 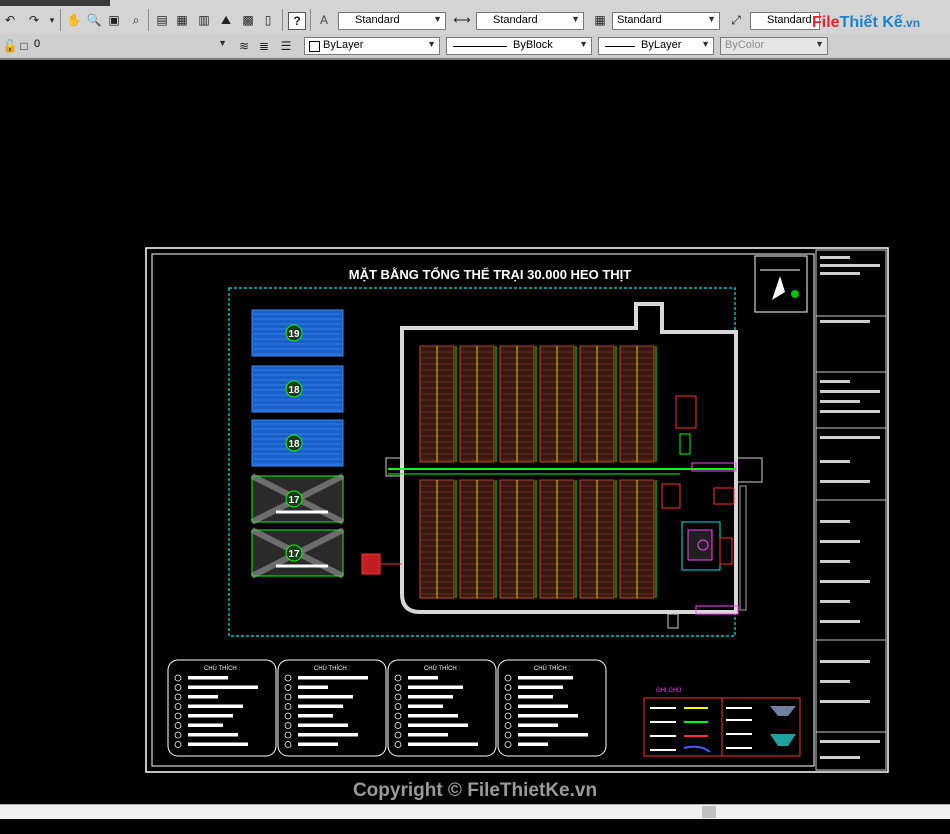 I want to click on undo-icon: ↶, so click(x=10, y=20).